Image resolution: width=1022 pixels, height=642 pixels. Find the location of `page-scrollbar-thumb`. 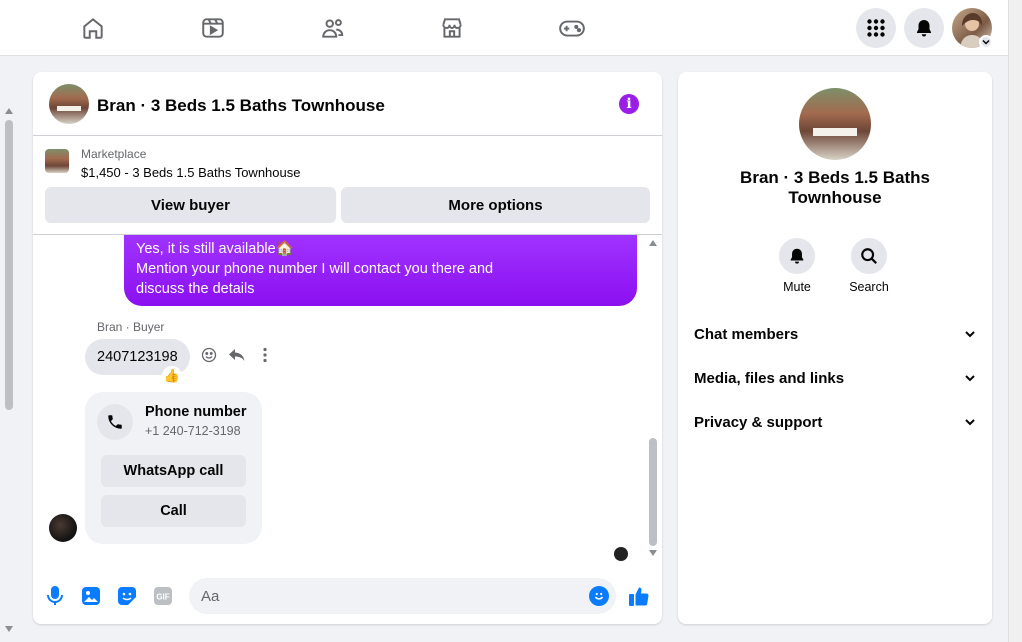

page-scrollbar-thumb is located at coordinates (9, 265).